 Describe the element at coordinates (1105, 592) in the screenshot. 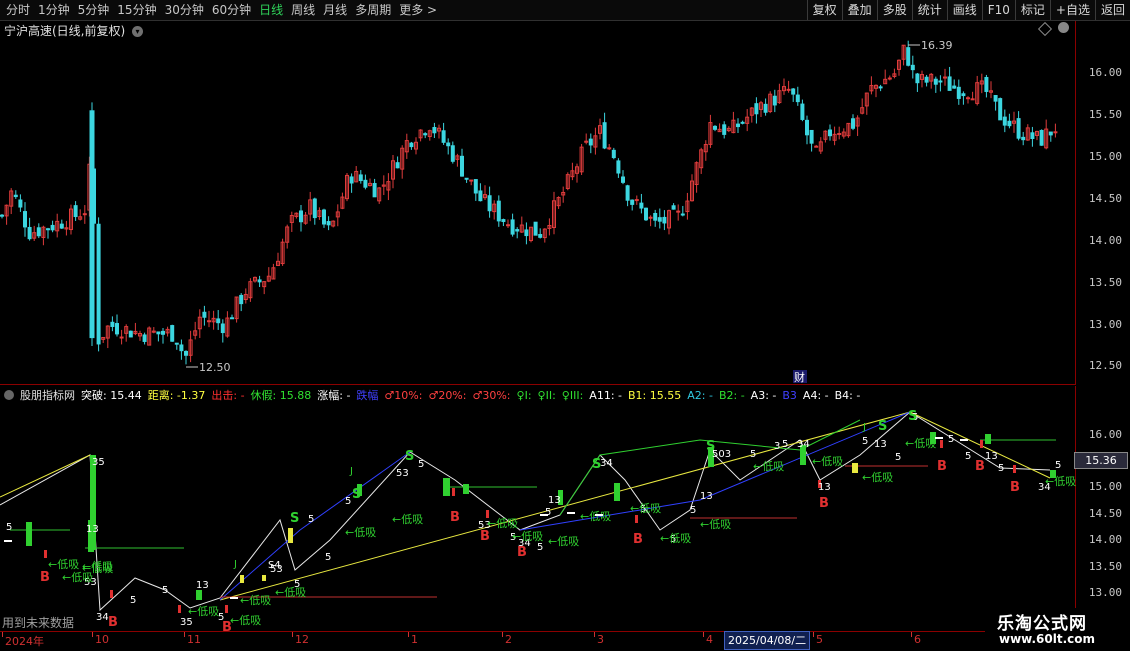

I see `indicator-y-tick: 13.00` at that location.